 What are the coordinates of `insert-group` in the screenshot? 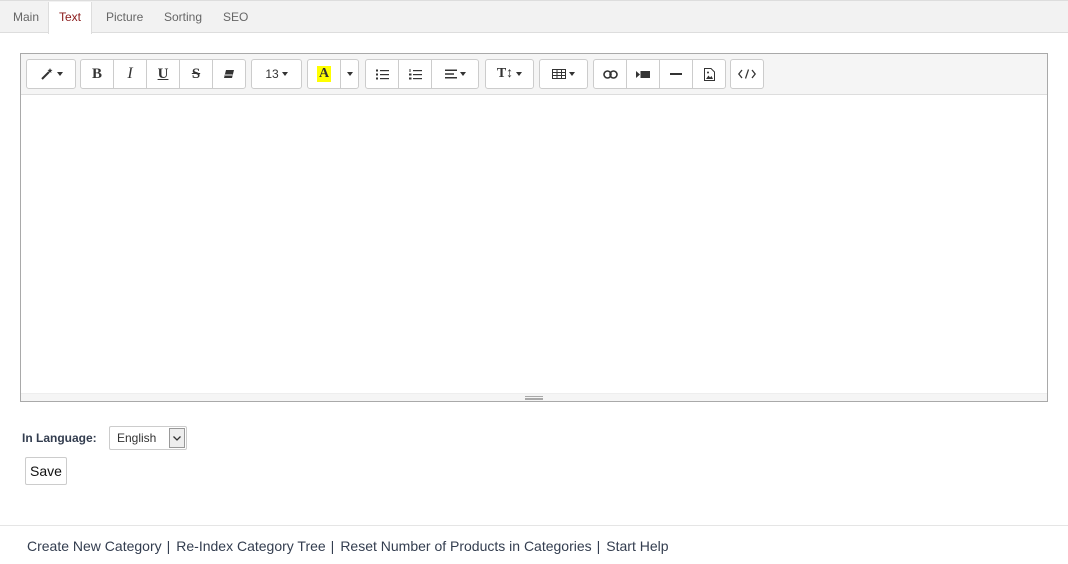 It's located at (659, 74).